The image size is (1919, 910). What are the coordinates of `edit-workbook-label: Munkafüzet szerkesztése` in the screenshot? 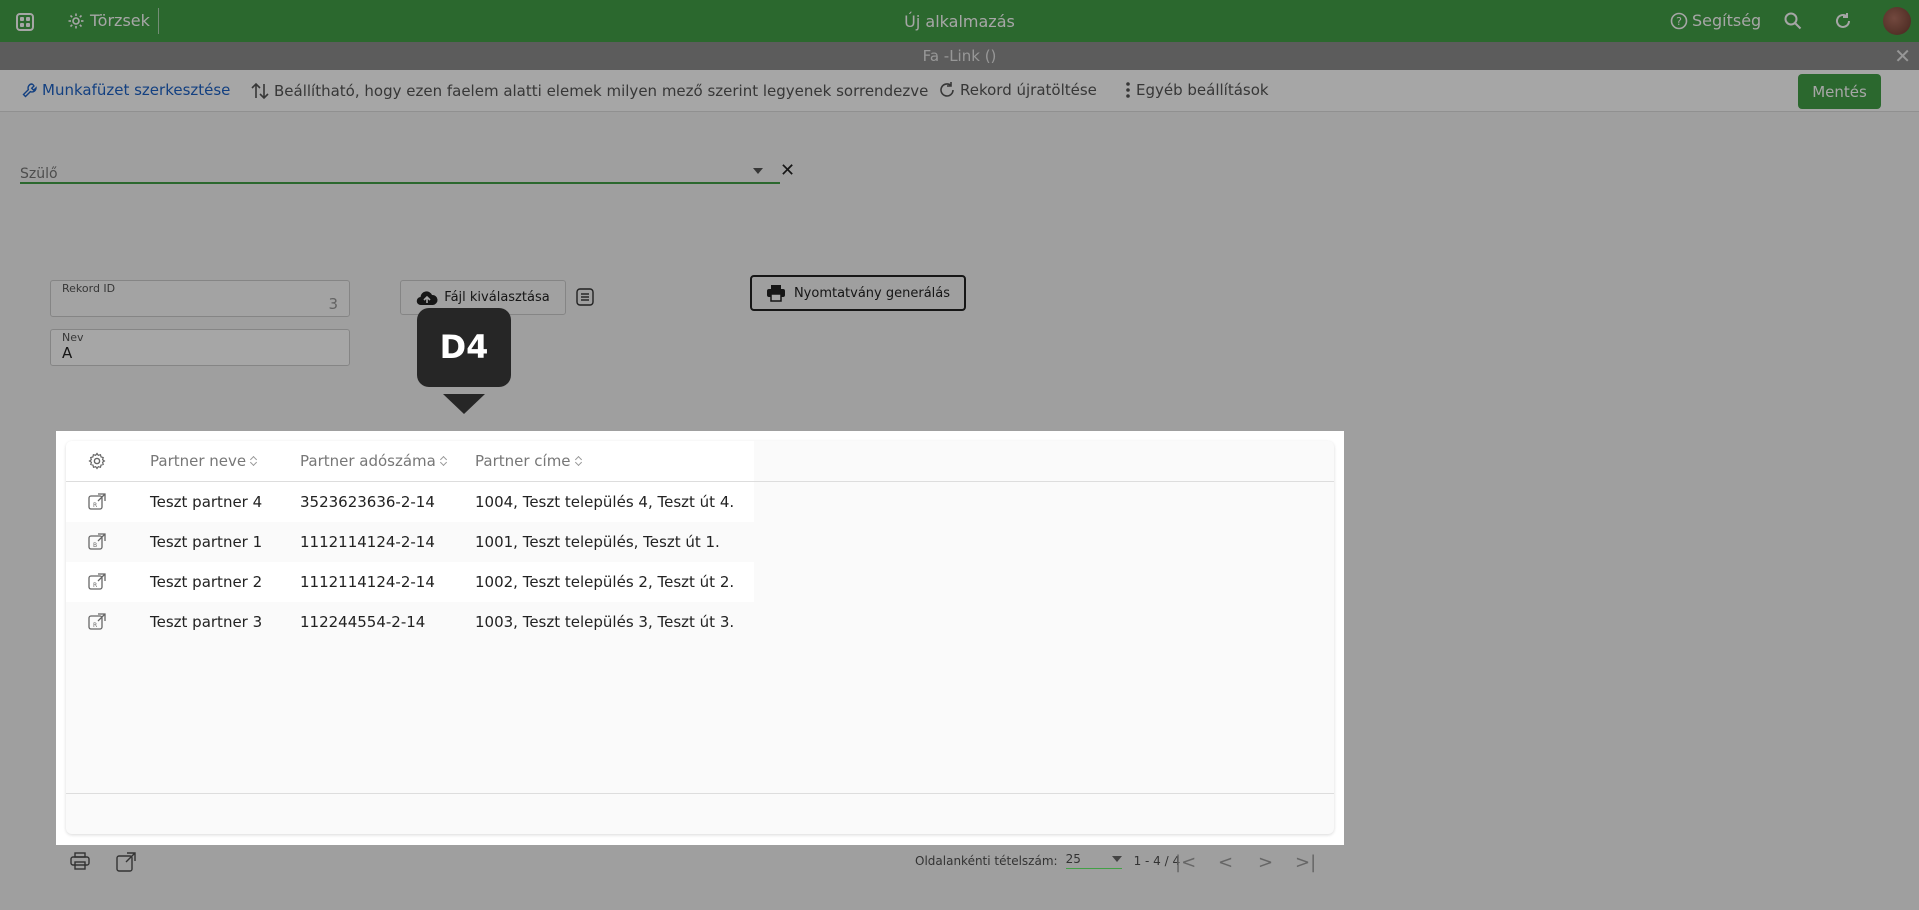 It's located at (136, 90).